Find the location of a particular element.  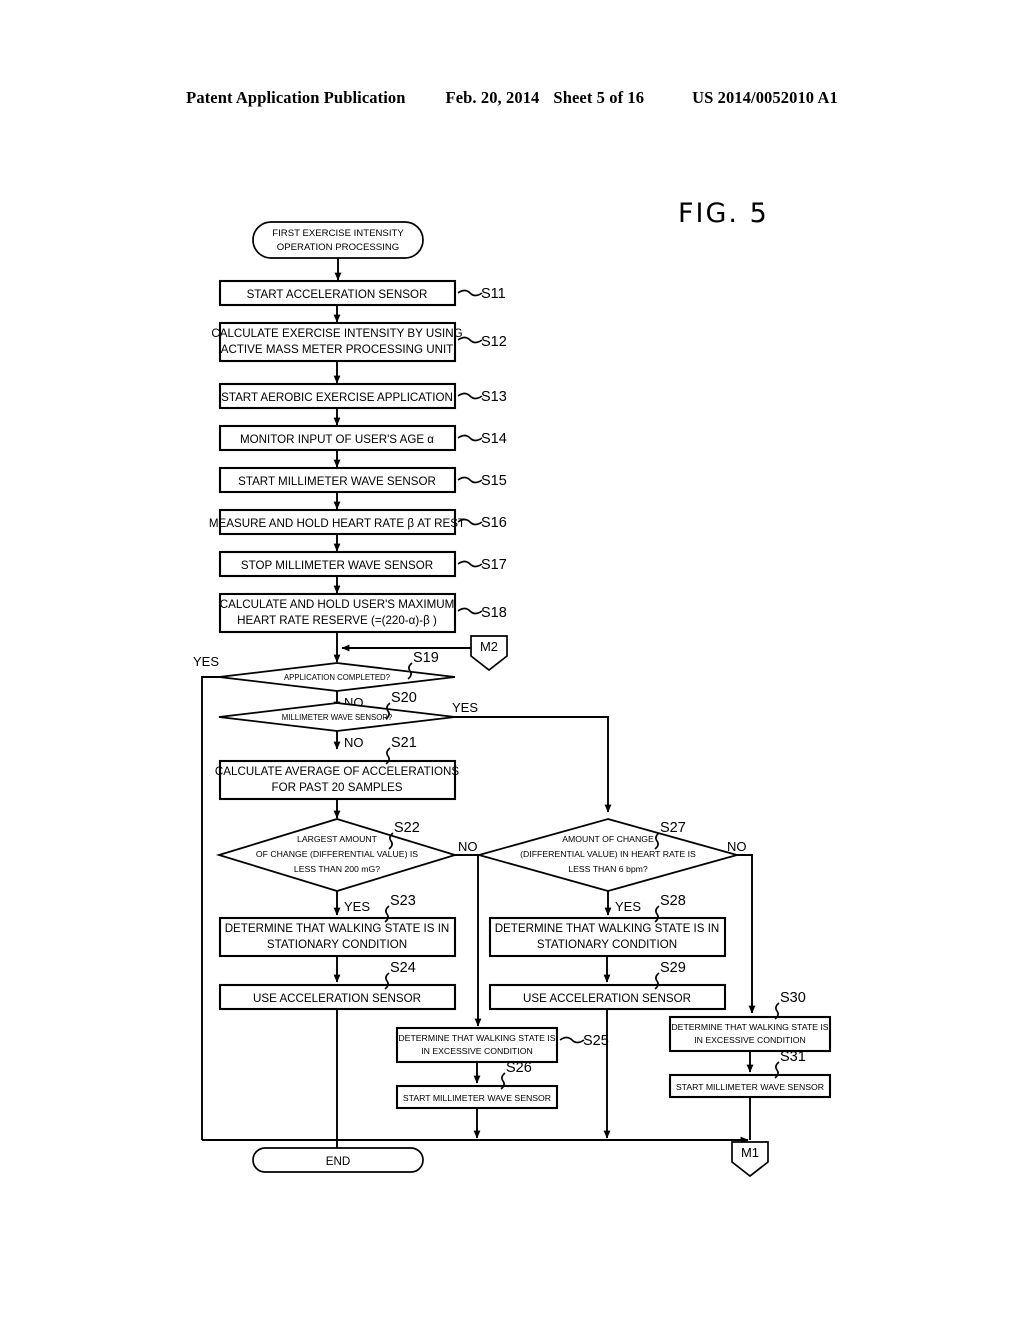

svg-text:DETERMINE THAT WALKING STATE I: DETERMINE THAT WALKING STATE IS is located at coordinates (749, 1027).